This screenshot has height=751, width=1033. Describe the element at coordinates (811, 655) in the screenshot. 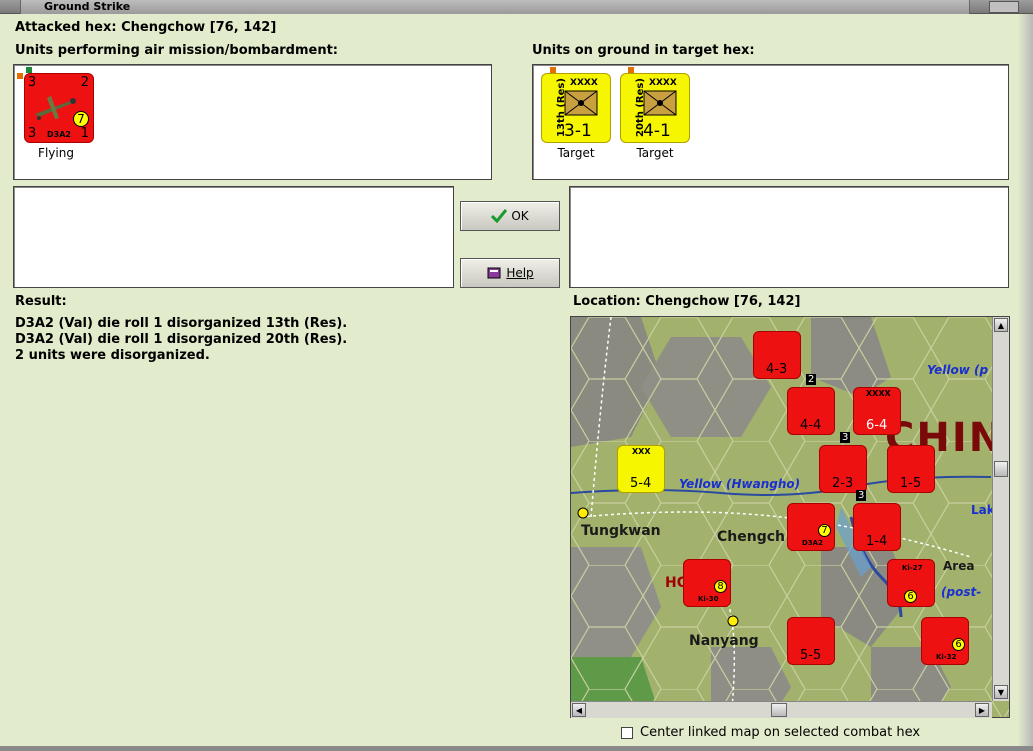

I see `unit-strength: 5-5` at that location.